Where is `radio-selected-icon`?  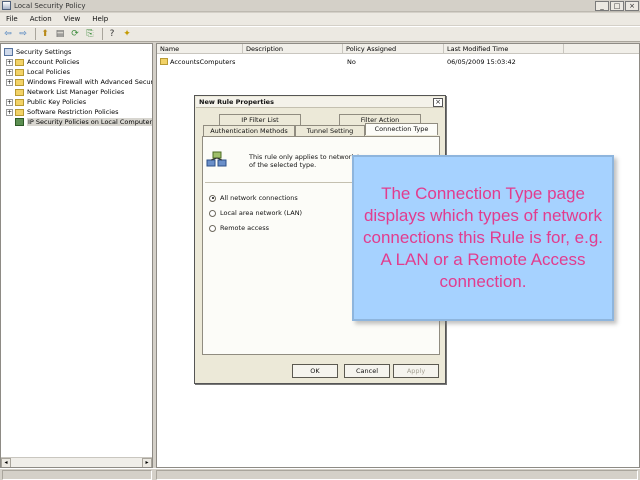 radio-selected-icon is located at coordinates (212, 198).